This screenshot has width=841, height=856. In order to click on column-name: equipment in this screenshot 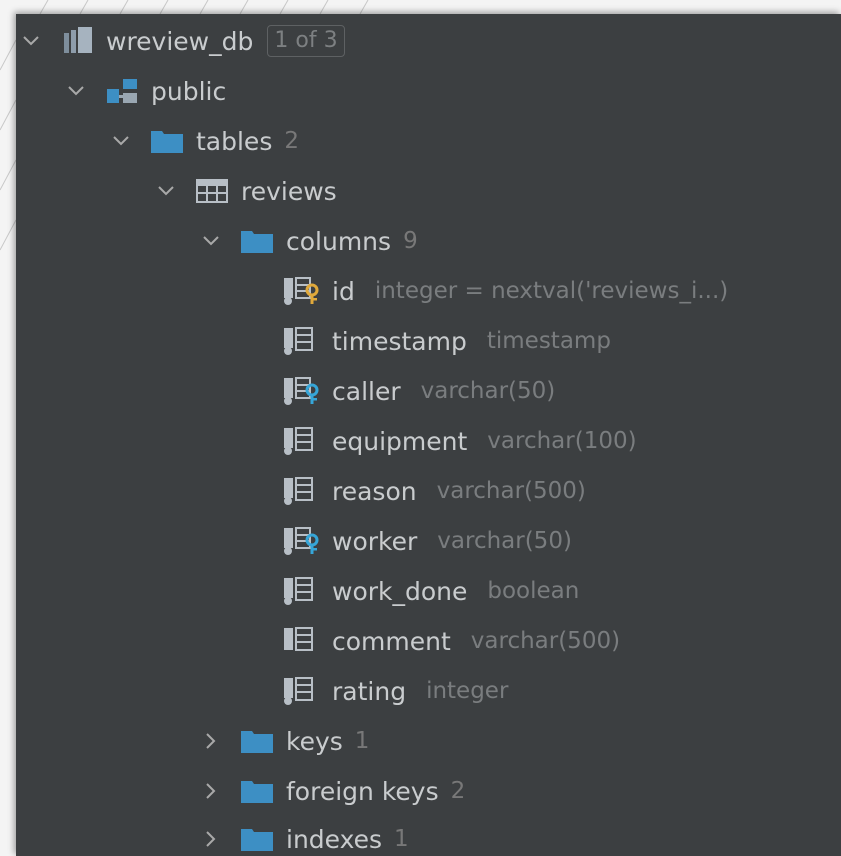, I will do `click(400, 441)`.